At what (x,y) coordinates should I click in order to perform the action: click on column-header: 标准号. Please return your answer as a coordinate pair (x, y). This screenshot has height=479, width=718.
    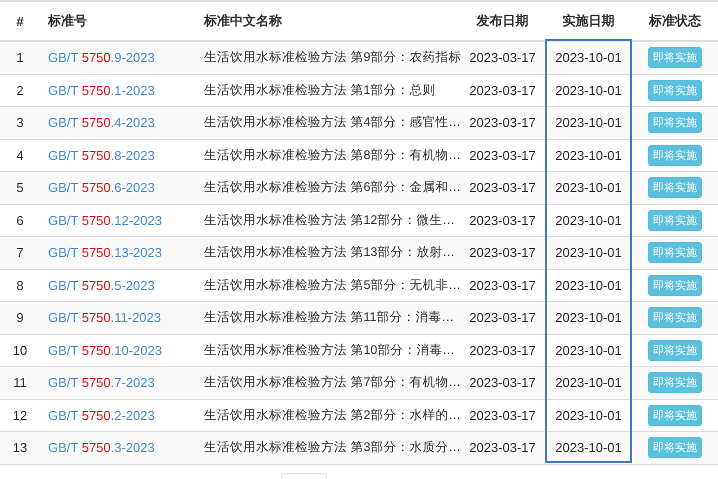
    Looking at the image, I should click on (67, 21).